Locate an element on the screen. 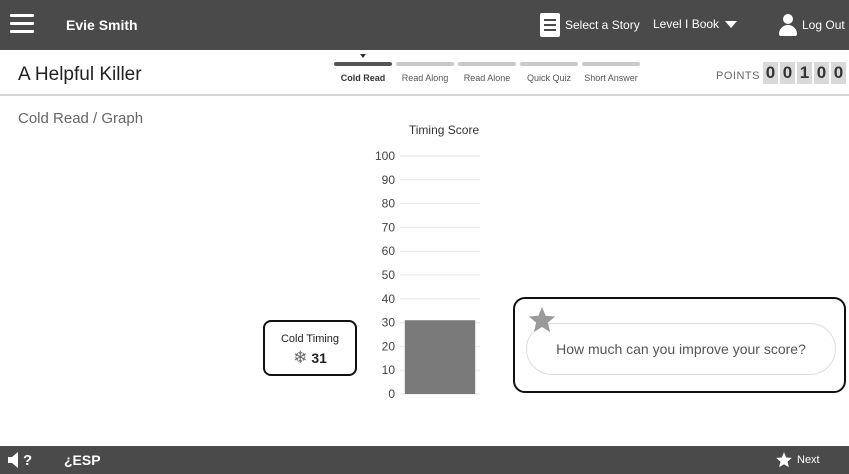 The height and width of the screenshot is (474, 849). menu-icon is located at coordinates (22, 24).